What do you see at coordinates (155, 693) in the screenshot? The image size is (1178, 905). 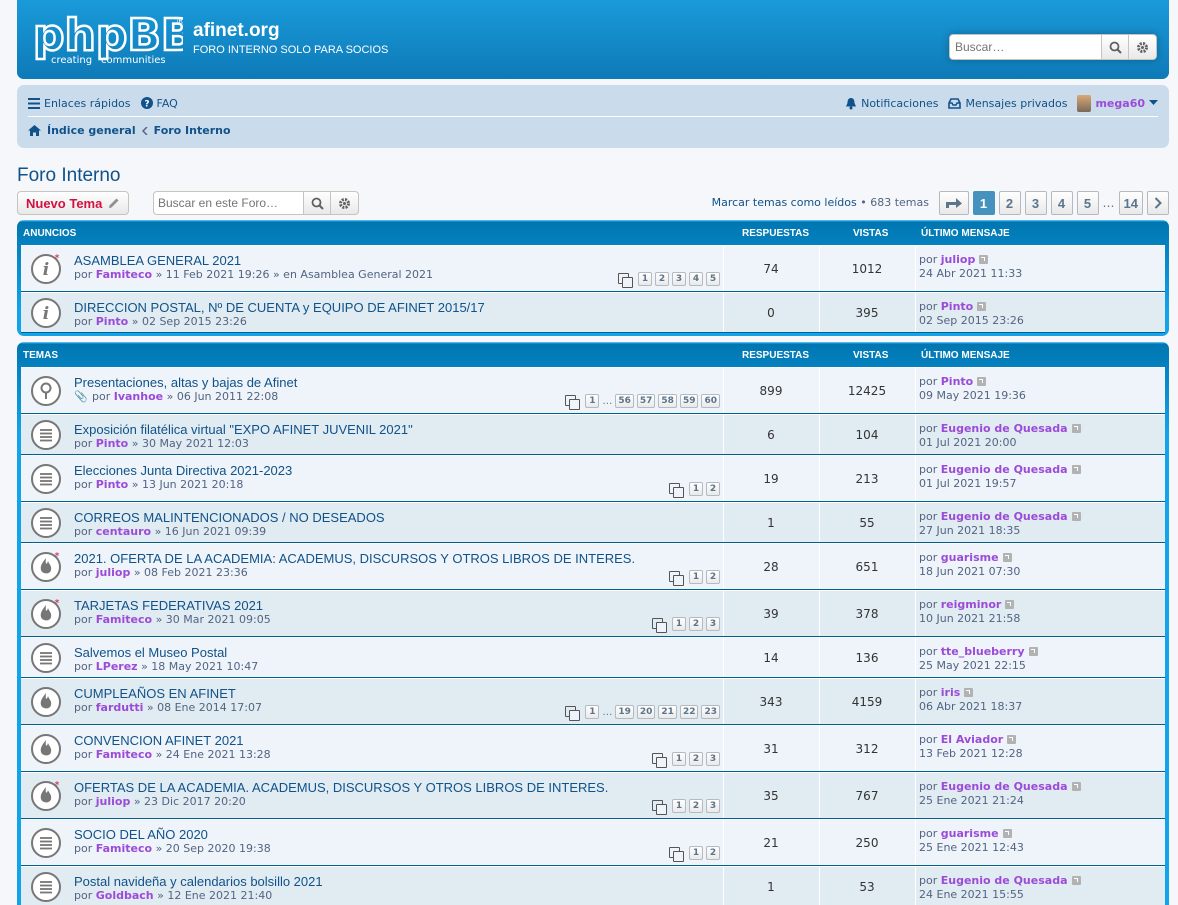 I see `topic-title-link: CUMPLEAÑOS EN AFINET` at bounding box center [155, 693].